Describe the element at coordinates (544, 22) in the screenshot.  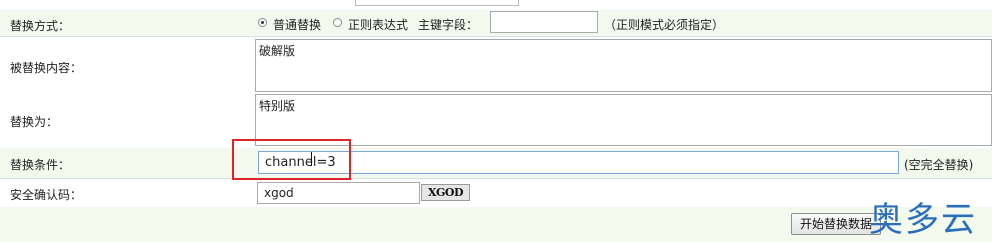
I see `primary-key-input` at that location.